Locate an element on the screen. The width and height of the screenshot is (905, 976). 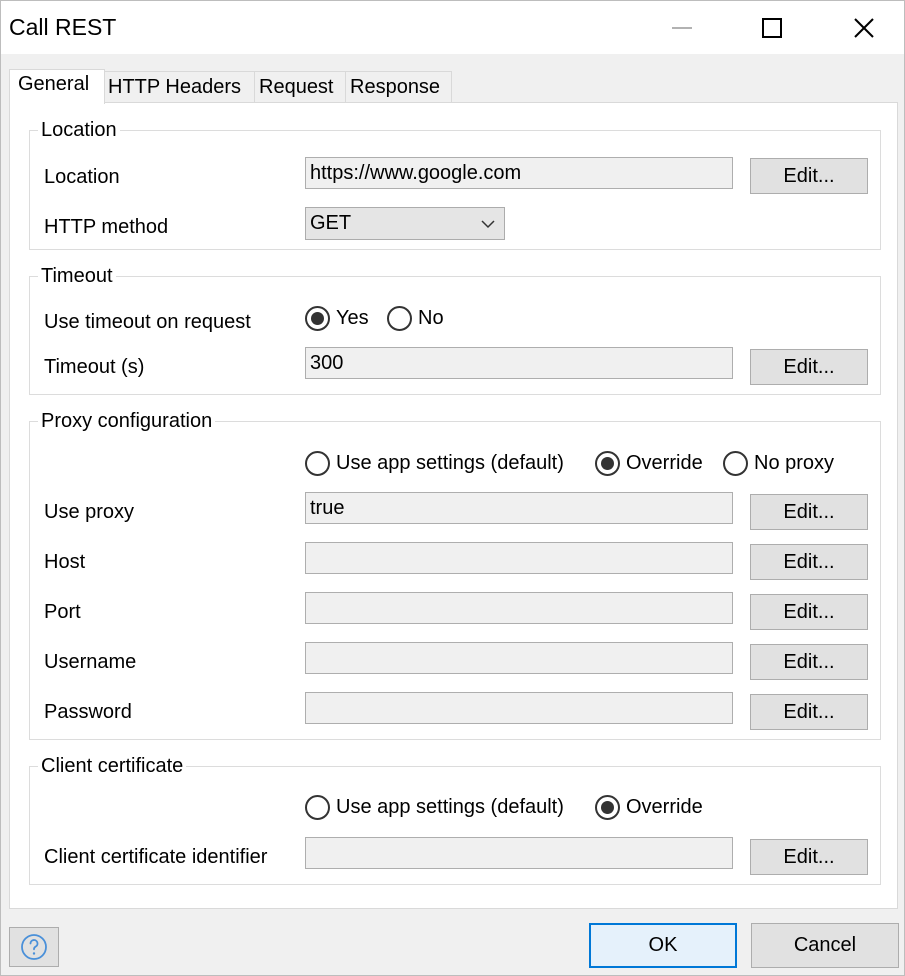
tab-response: Response is located at coordinates (398, 87).